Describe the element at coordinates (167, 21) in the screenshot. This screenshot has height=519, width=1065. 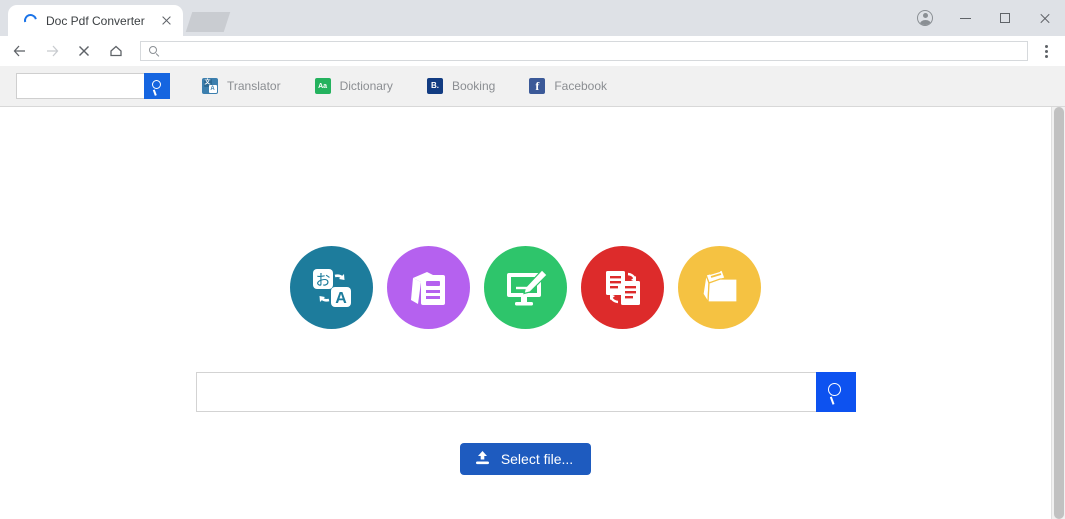
I see `tab-close-icon` at that location.